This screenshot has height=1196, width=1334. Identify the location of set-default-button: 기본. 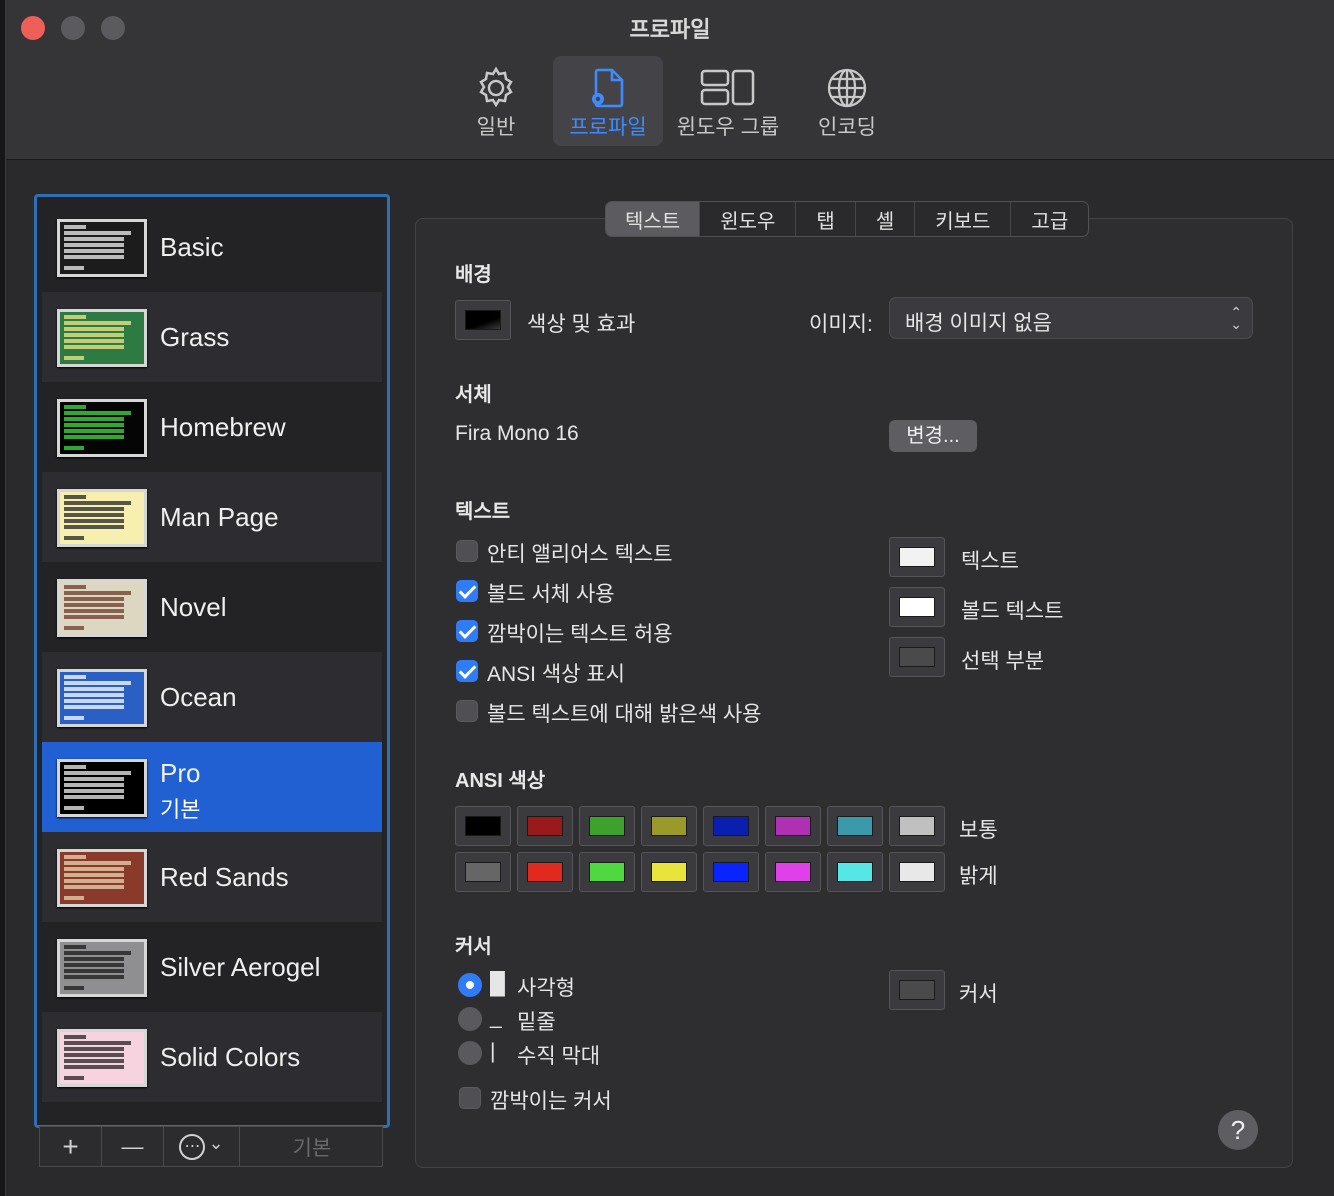
(312, 1146).